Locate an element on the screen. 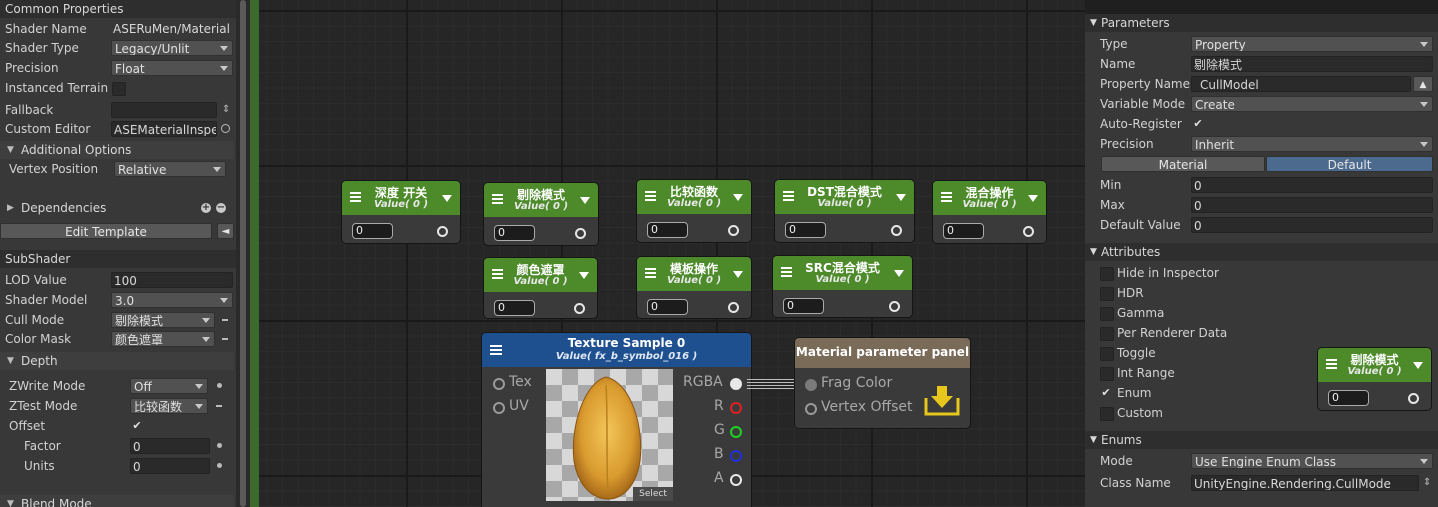 The width and height of the screenshot is (1438, 507). attribute-checkbox: ✔ is located at coordinates (1106, 393).